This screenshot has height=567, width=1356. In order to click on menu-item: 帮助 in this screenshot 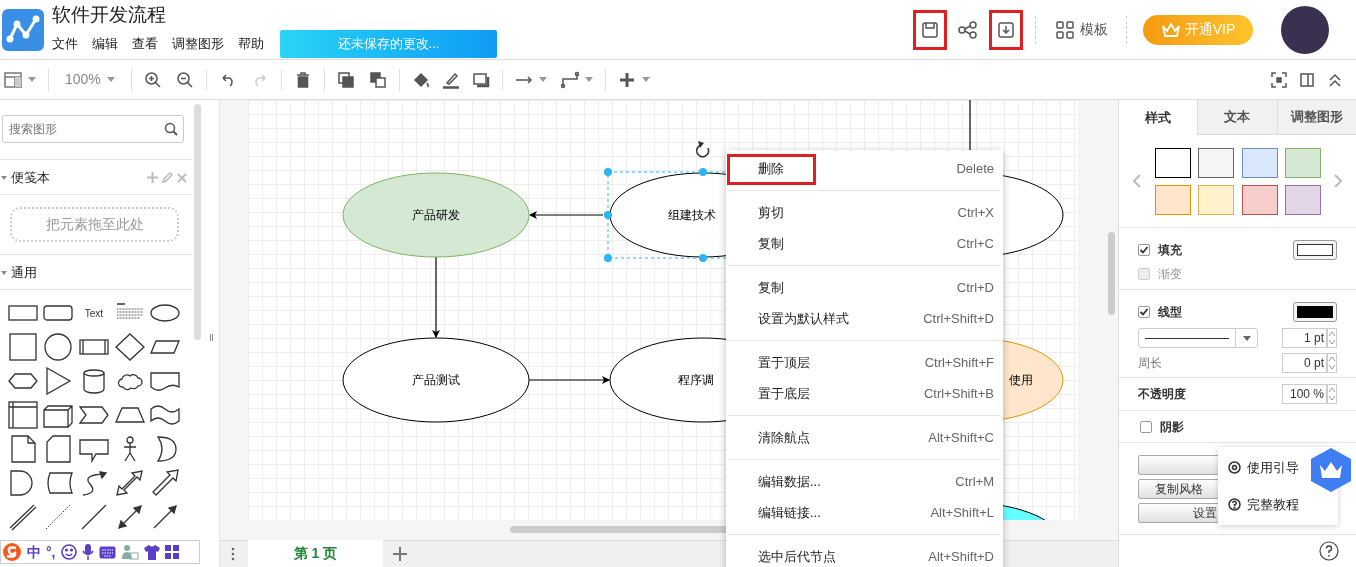, I will do `click(251, 43)`.